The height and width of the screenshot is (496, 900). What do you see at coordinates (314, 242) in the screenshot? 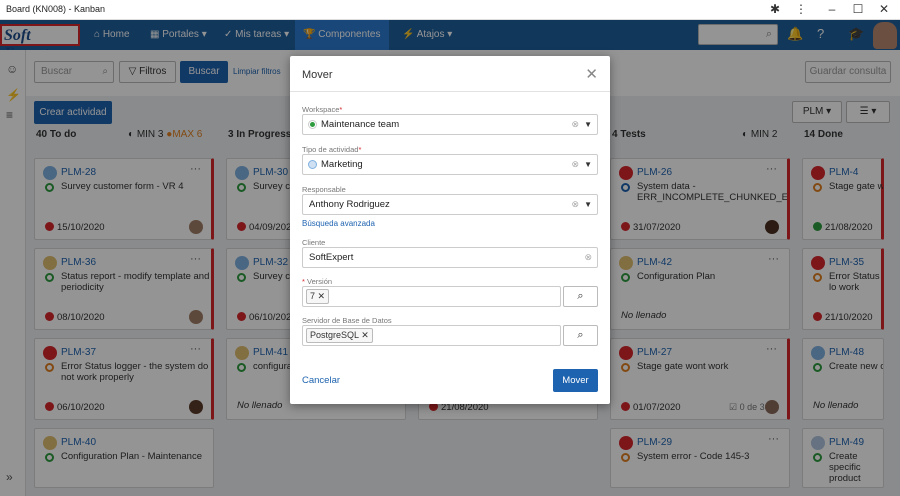
I see `cliente-label: Cliente` at bounding box center [314, 242].